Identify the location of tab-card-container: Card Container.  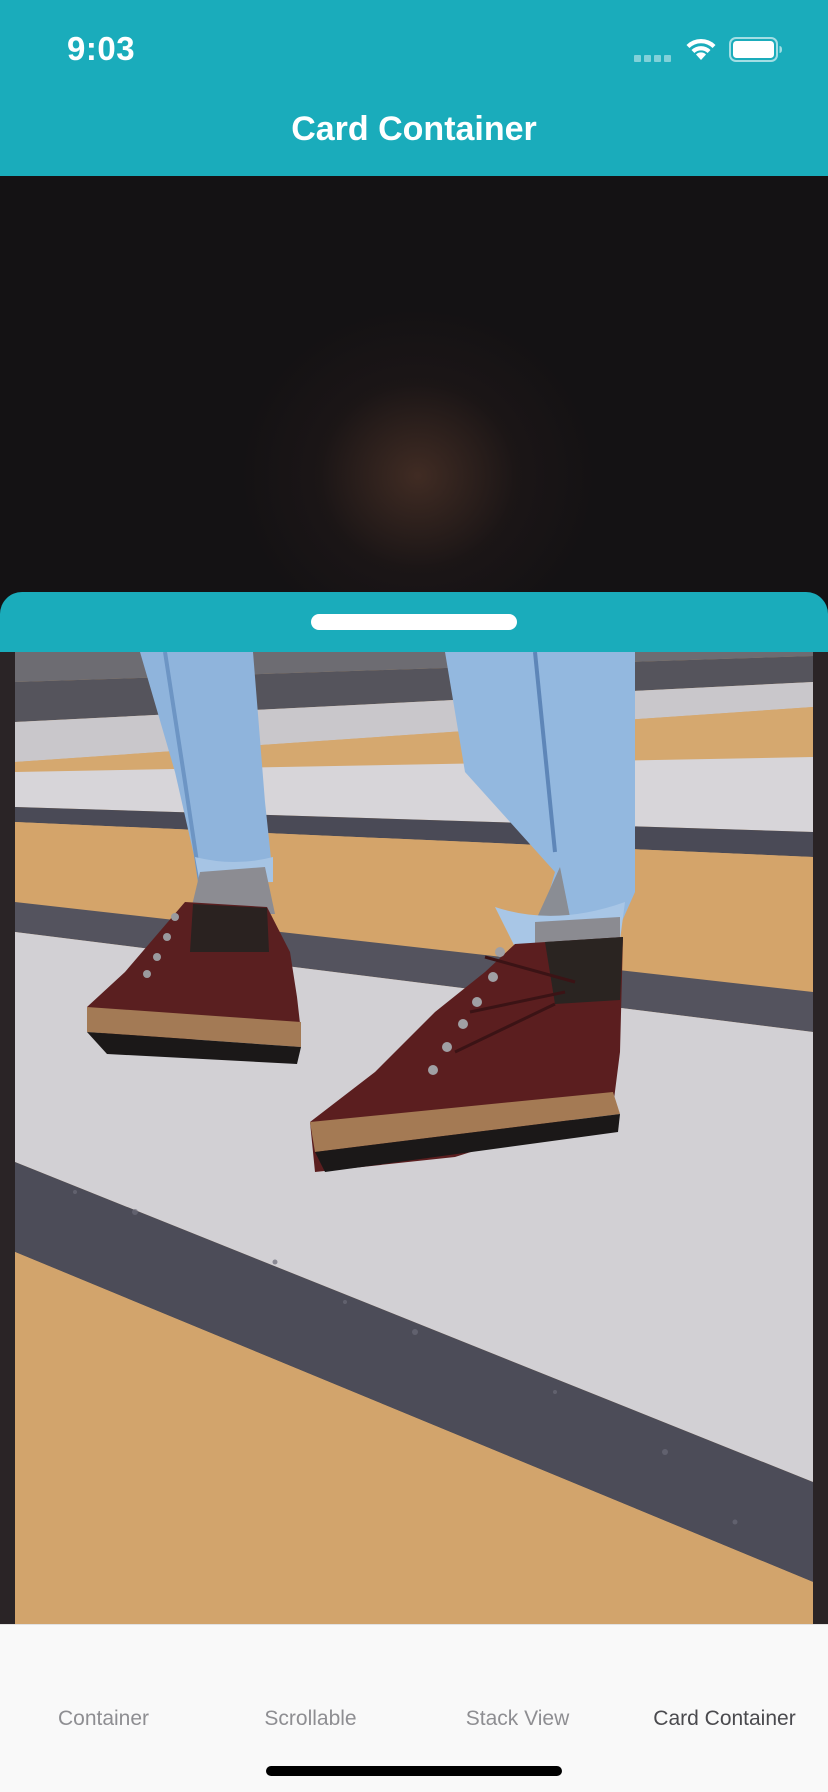
(724, 1719).